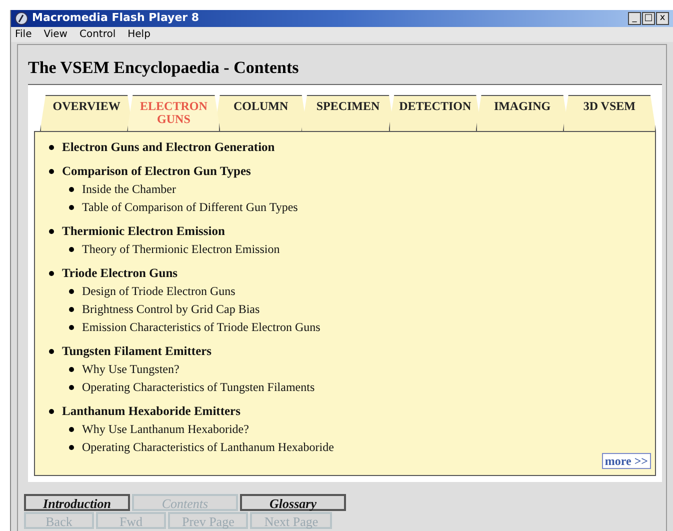 The image size is (673, 531). I want to click on tab: 3D VSEM, so click(609, 113).